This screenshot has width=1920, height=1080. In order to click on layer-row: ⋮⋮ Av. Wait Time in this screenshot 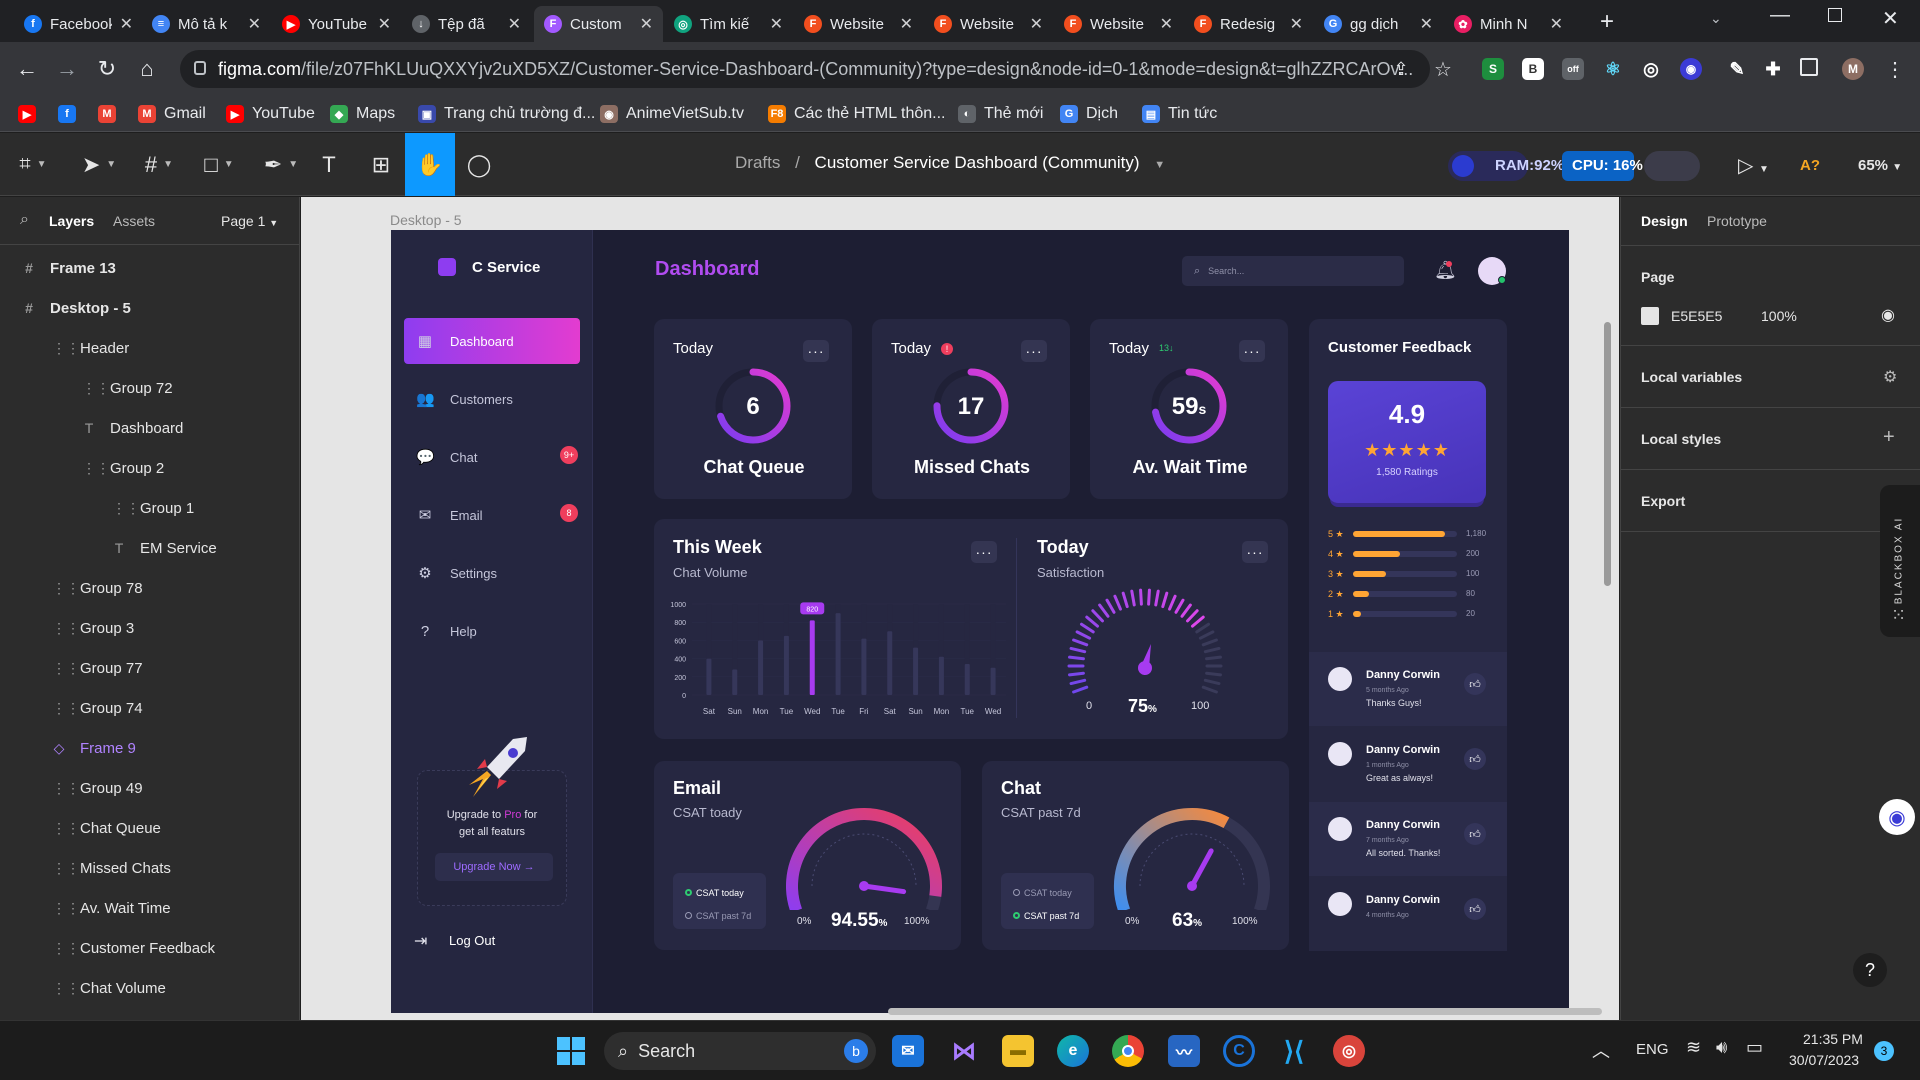, I will do `click(111, 908)`.